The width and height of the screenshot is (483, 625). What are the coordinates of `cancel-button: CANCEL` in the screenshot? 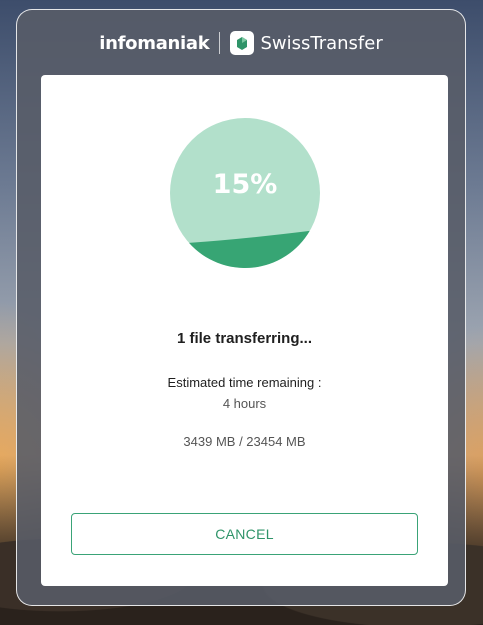 It's located at (244, 534).